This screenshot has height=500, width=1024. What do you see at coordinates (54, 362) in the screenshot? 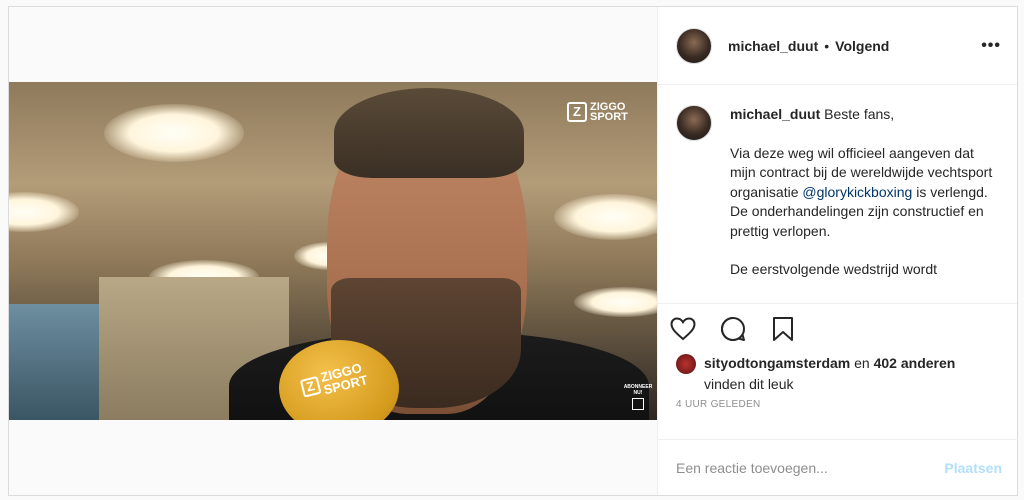
I see `window` at bounding box center [54, 362].